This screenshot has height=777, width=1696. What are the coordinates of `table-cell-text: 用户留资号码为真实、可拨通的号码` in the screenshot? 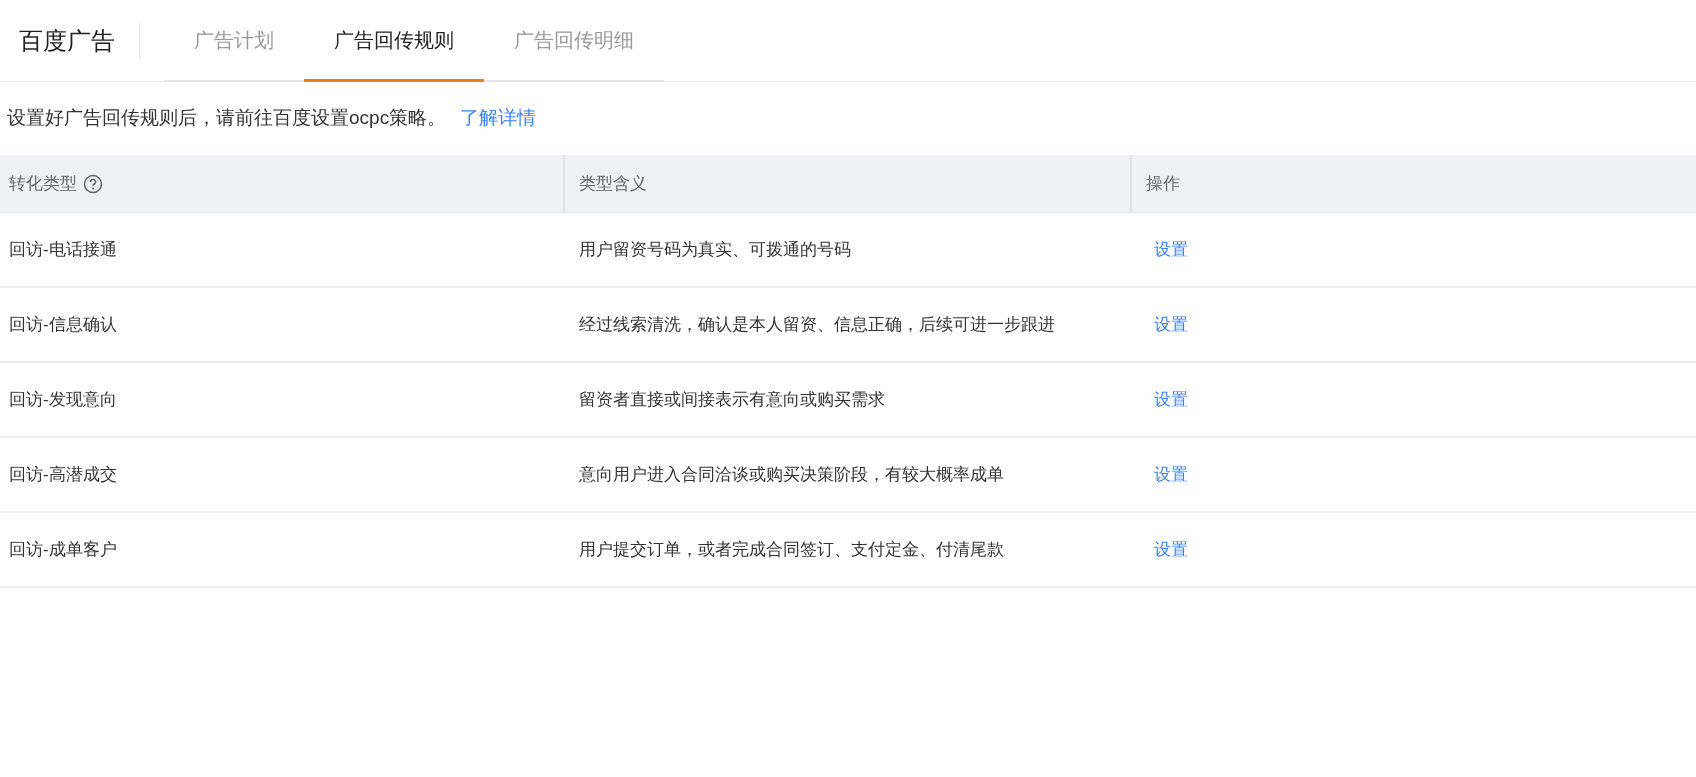 It's located at (715, 249).